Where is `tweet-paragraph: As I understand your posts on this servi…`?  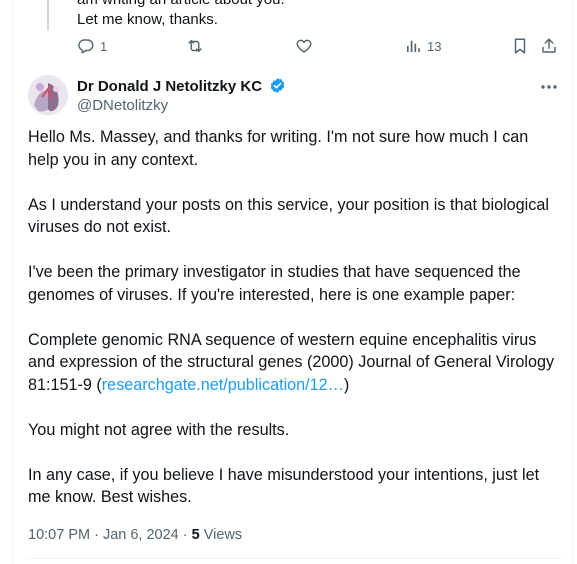 tweet-paragraph: As I understand your posts on this servi… is located at coordinates (288, 216).